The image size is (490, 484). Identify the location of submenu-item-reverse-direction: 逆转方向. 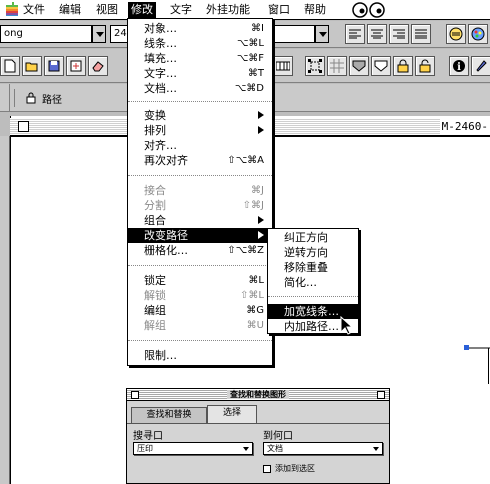
(313, 252).